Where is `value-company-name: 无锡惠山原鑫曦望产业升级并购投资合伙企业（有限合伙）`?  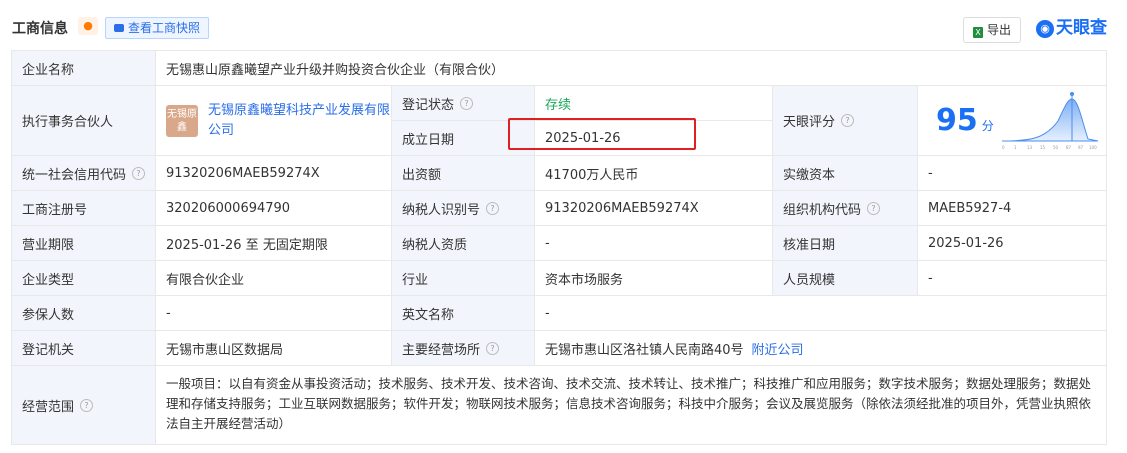
value-company-name: 无锡惠山原鑫曦望产业升级并购投资合伙企业（有限合伙） is located at coordinates (631, 68).